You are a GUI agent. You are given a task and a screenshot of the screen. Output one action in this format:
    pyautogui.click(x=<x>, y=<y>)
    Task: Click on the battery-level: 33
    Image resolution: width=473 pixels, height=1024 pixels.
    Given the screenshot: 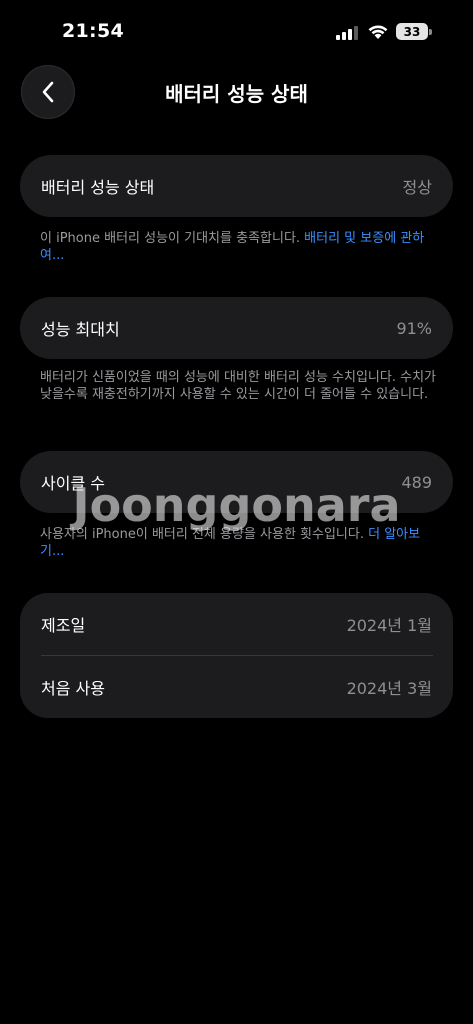 What is the action you would take?
    pyautogui.click(x=412, y=31)
    